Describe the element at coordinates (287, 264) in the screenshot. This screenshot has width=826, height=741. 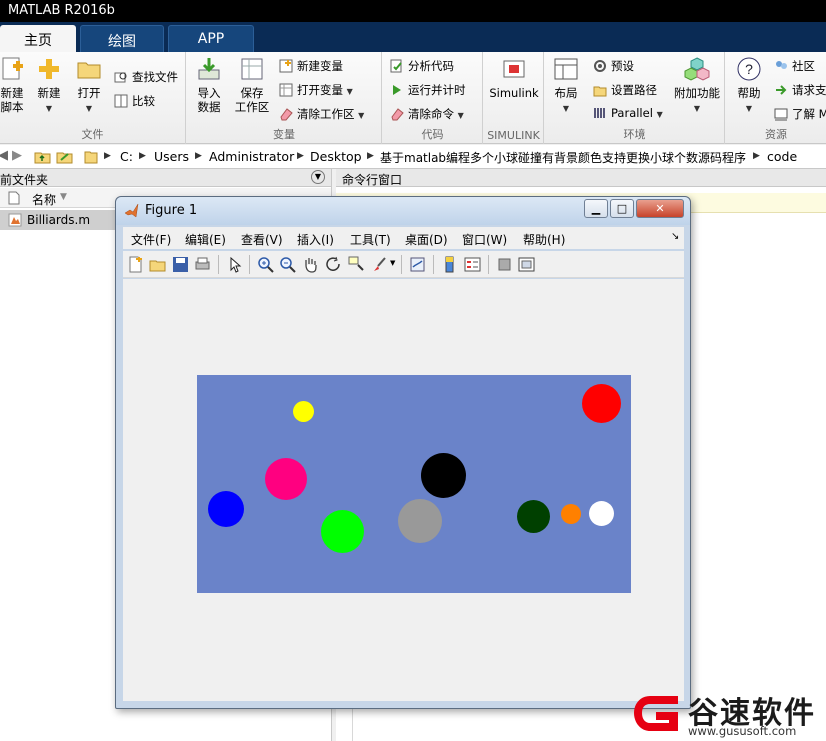
I see `zoom-out-icon` at that location.